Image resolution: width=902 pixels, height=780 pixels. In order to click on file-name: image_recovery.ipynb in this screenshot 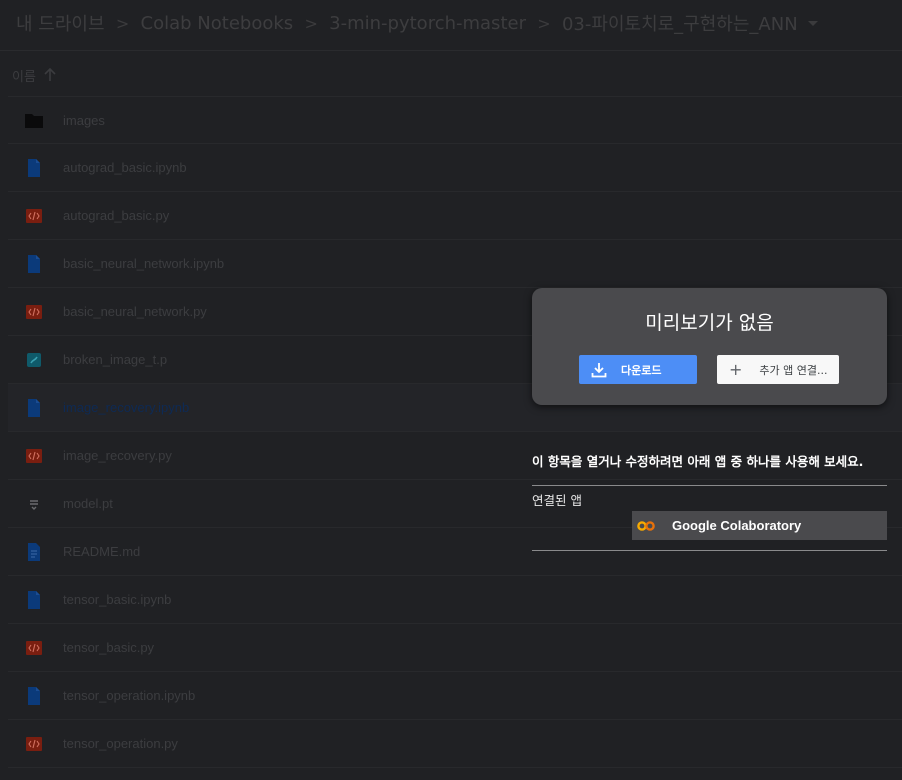, I will do `click(126, 407)`.